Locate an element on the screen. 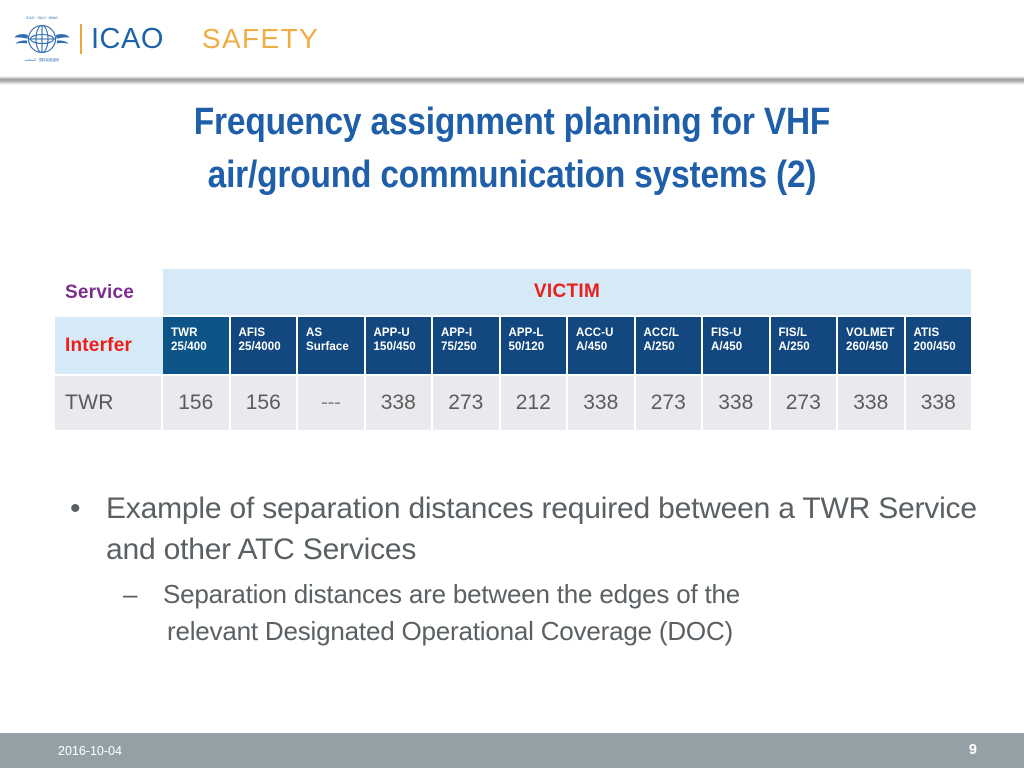 This screenshot has height=768, width=1024. footer-page-number: 9 is located at coordinates (972, 750).